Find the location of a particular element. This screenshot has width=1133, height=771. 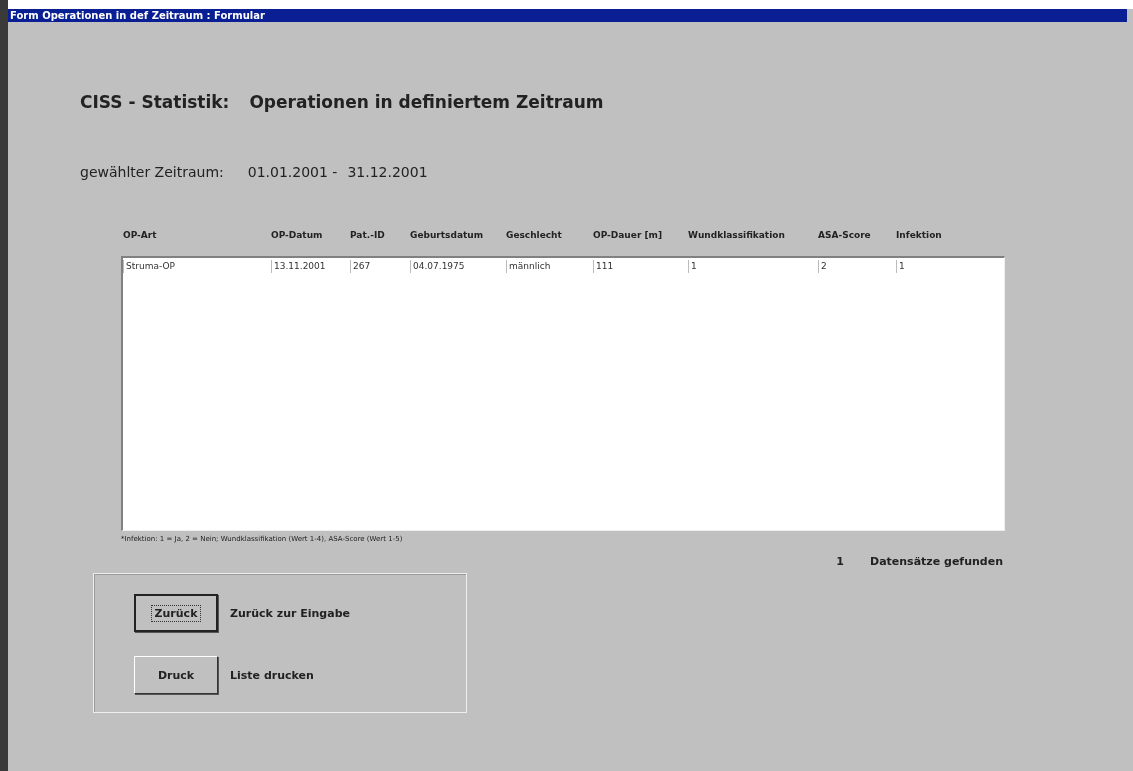

column-header: OP-Art is located at coordinates (140, 235).